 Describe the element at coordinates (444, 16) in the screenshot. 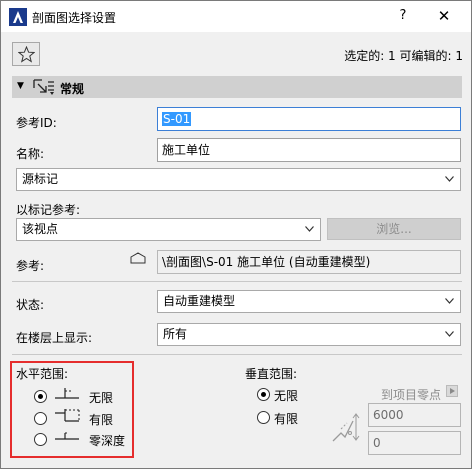

I see `close-button: ✕` at that location.